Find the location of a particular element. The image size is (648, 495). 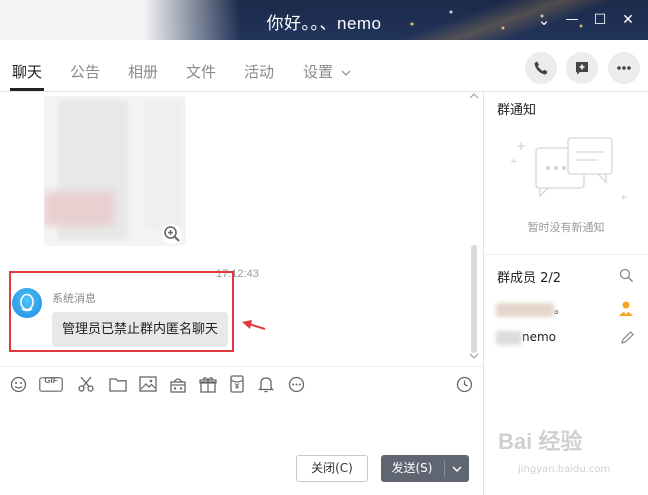

gif-button: GIF is located at coordinates (51, 384).